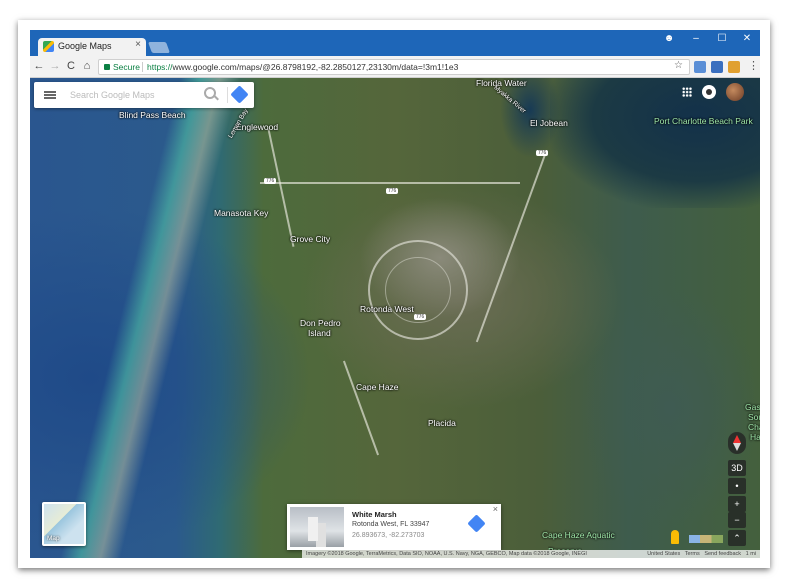 Image resolution: width=790 pixels, height=588 pixels. I want to click on expand-imagery-button: ⌃, so click(737, 538).